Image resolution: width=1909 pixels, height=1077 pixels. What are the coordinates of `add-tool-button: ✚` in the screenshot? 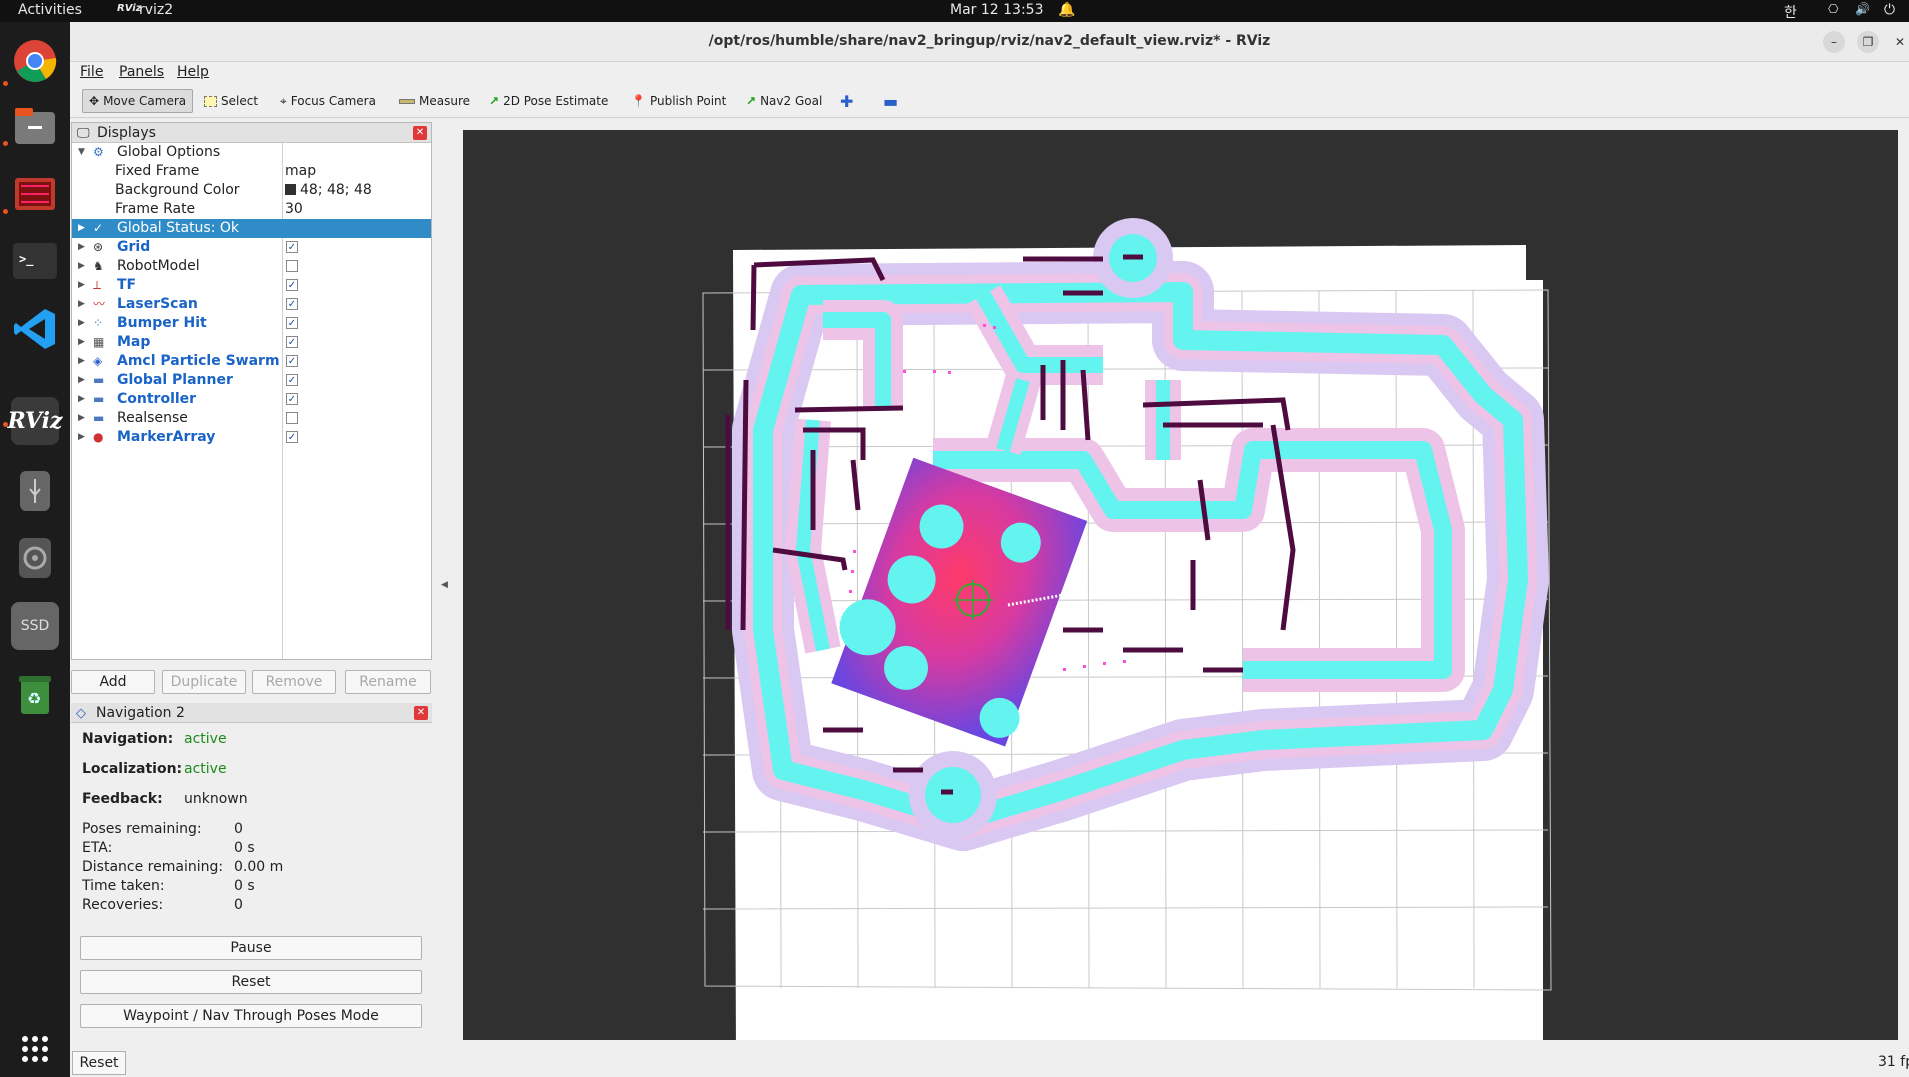 It's located at (846, 101).